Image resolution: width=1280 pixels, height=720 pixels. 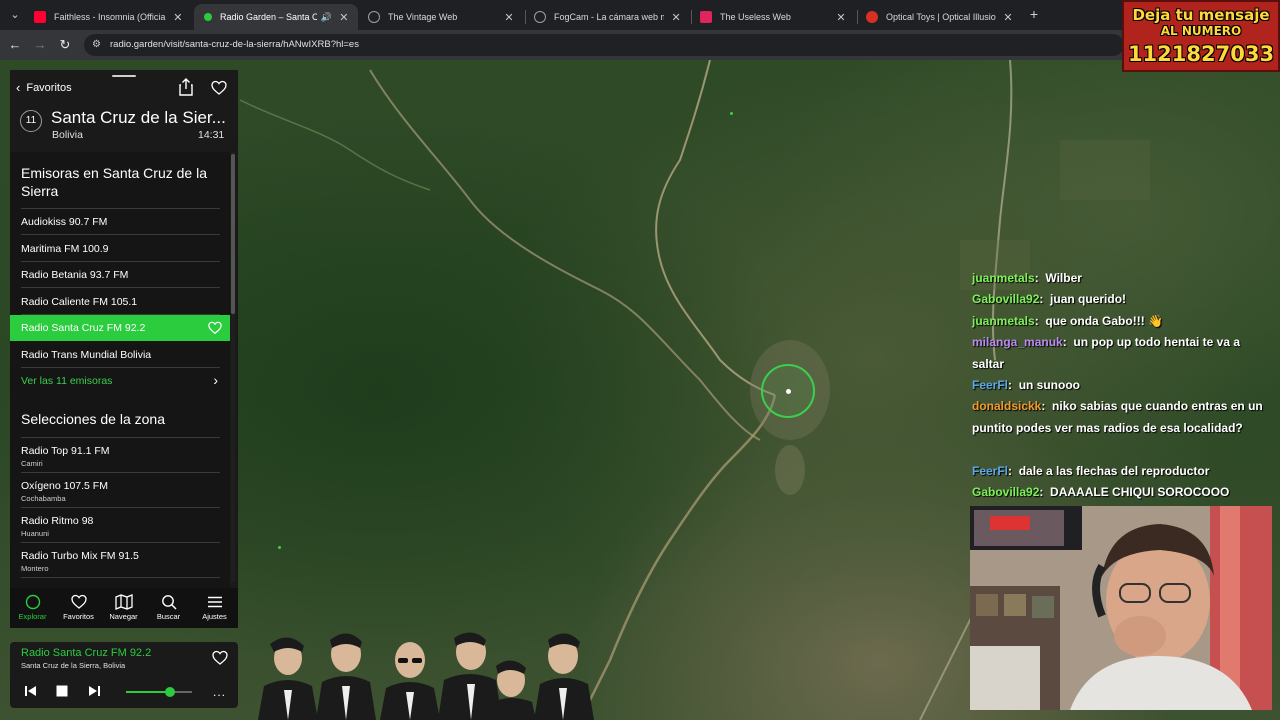 I want to click on now-playing-location: Santa Cruz de la Sierra, Bolivia, so click(x=73, y=665).